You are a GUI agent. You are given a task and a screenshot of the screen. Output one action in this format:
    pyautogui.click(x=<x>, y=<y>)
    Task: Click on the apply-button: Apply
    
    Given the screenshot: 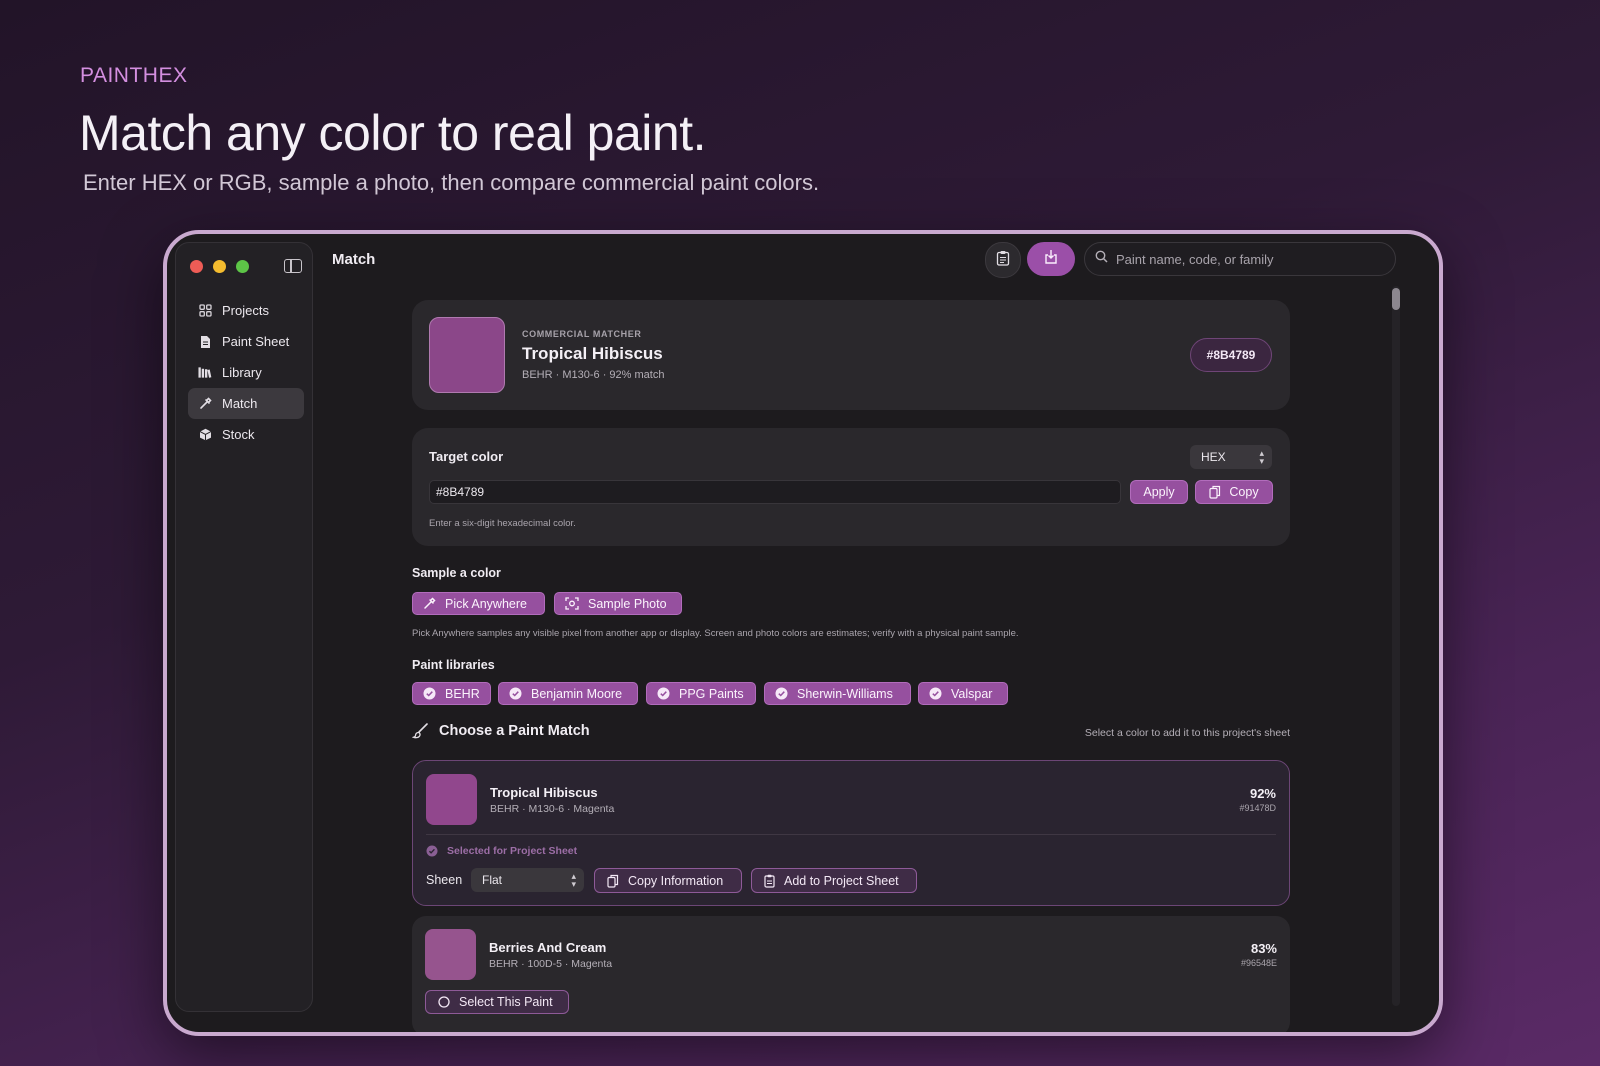 What is the action you would take?
    pyautogui.click(x=1159, y=492)
    